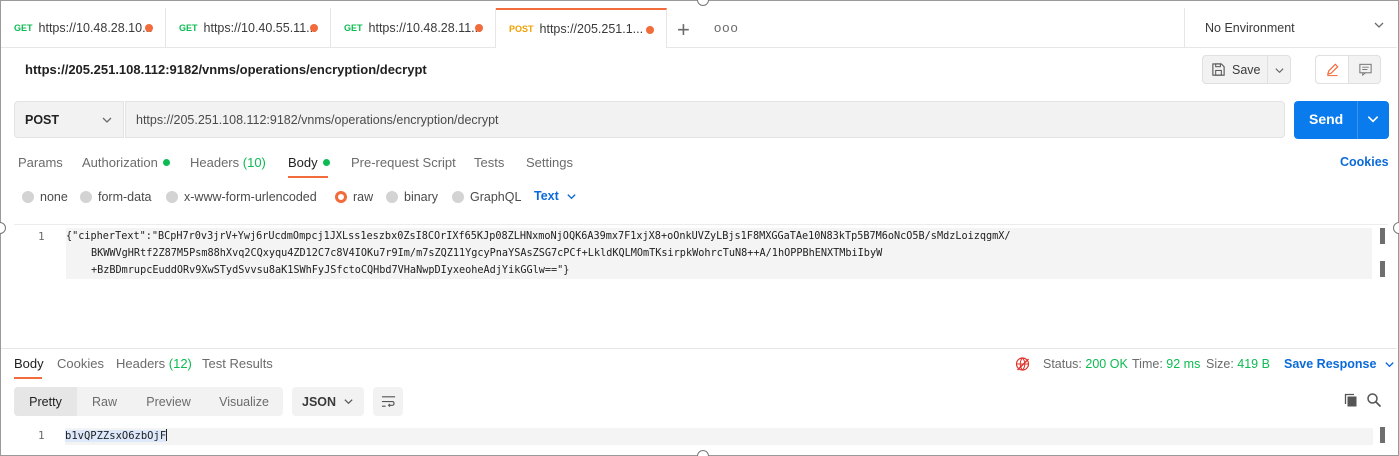 The image size is (1399, 456). What do you see at coordinates (1218, 69) in the screenshot?
I see `save-icon` at bounding box center [1218, 69].